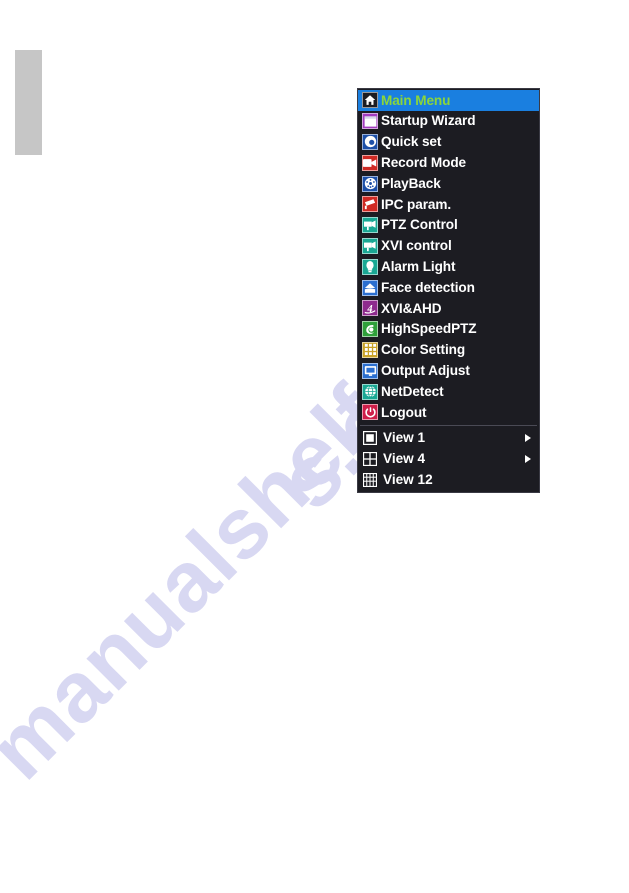  What do you see at coordinates (428, 287) in the screenshot?
I see `menu-item-label: Face detection` at bounding box center [428, 287].